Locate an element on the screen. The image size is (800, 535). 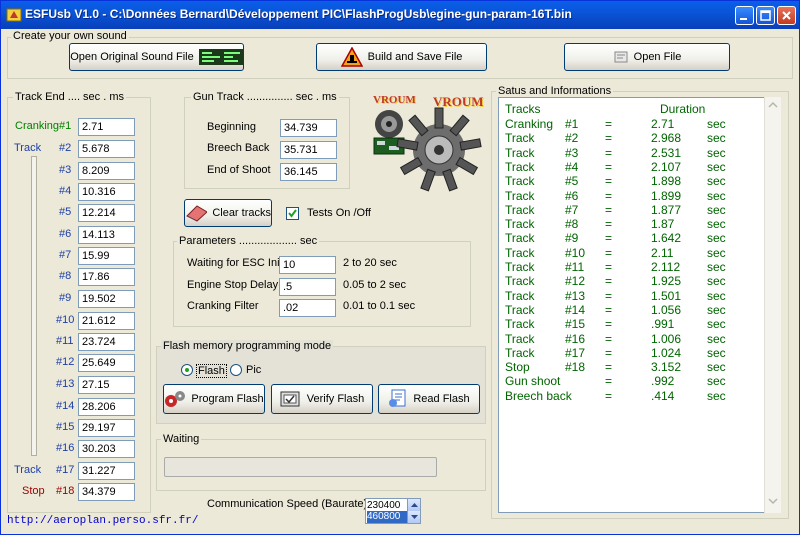
flash-mode-label: Flash memory programming mode is located at coordinates (247, 346).